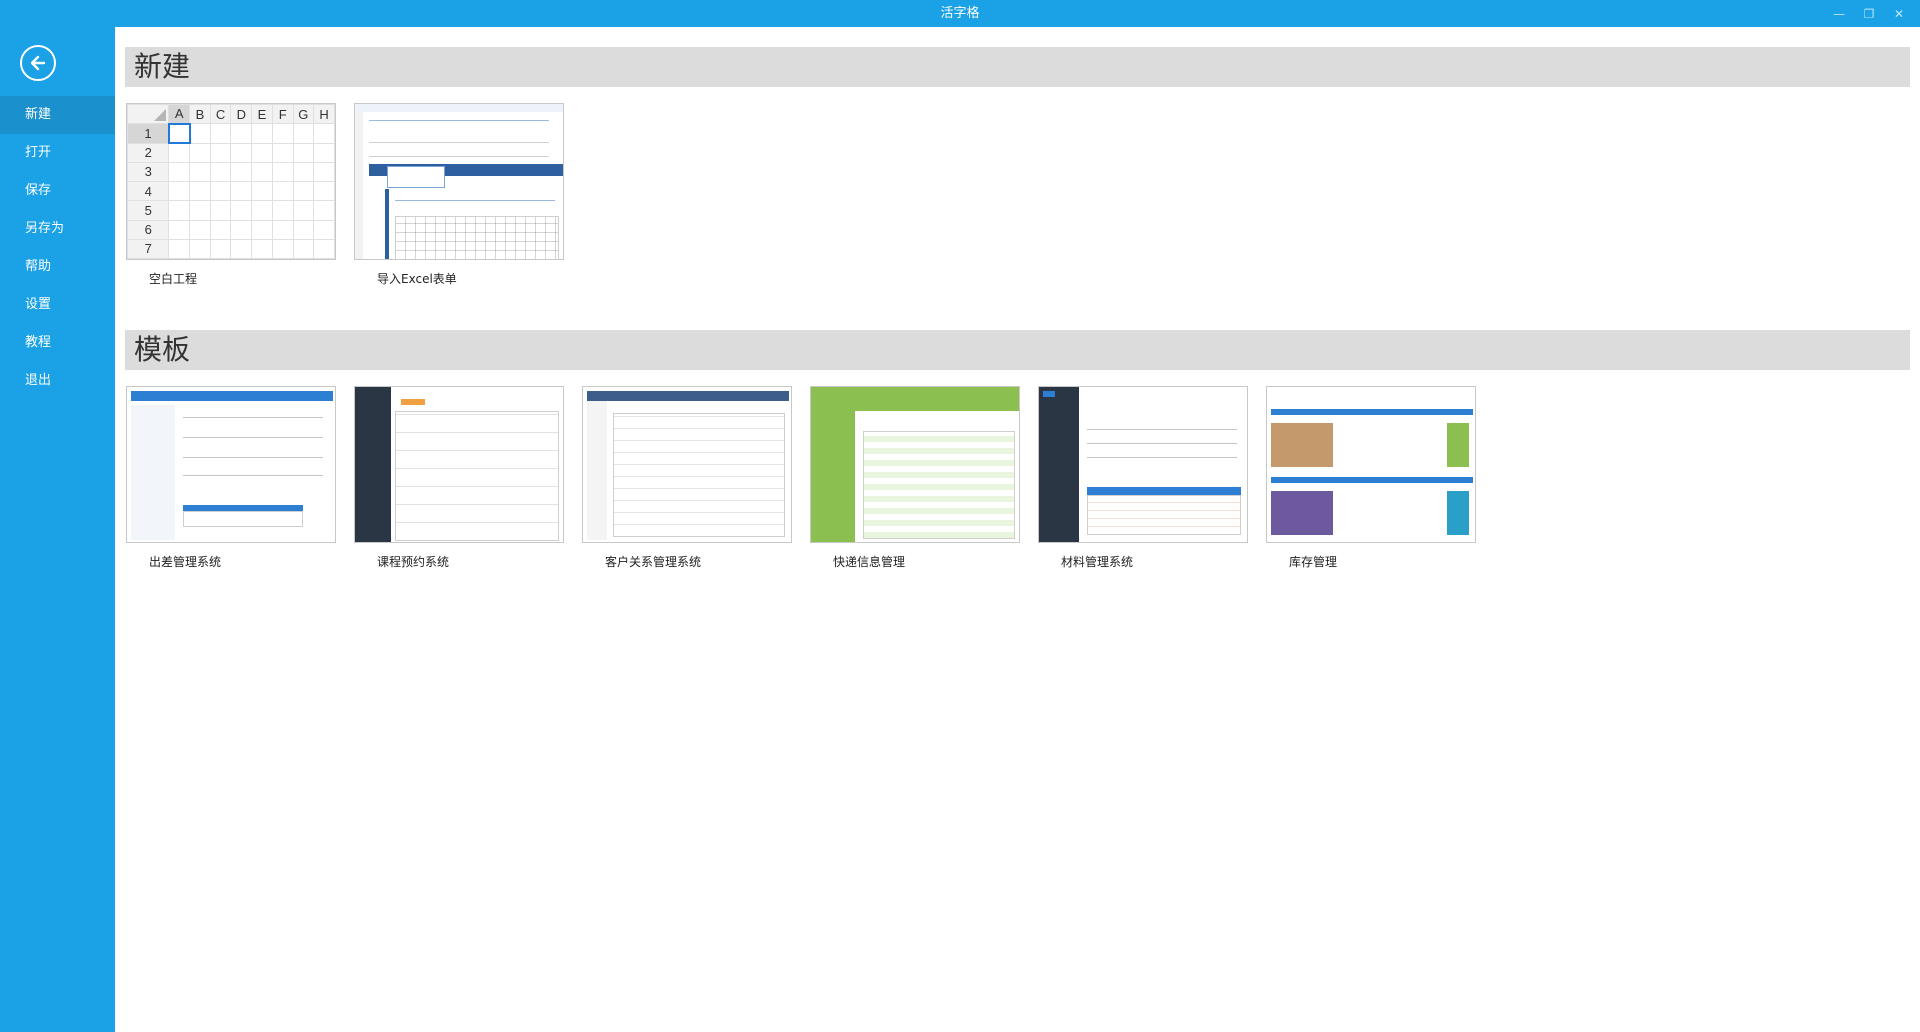 Image resolution: width=1920 pixels, height=1032 pixels. Describe the element at coordinates (869, 562) in the screenshot. I see `card-label: 快递信息管理` at that location.